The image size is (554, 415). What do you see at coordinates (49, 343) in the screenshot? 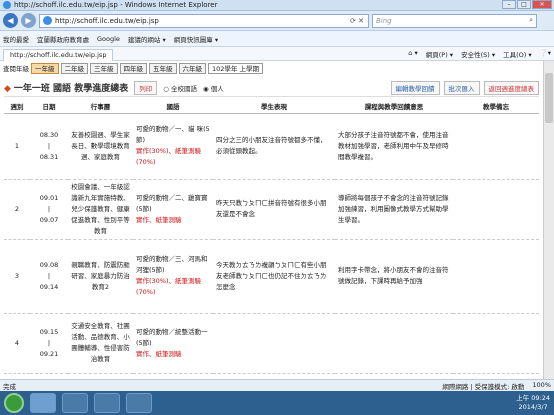
I see `cell-date: 09.15 | 09.21` at bounding box center [49, 343].